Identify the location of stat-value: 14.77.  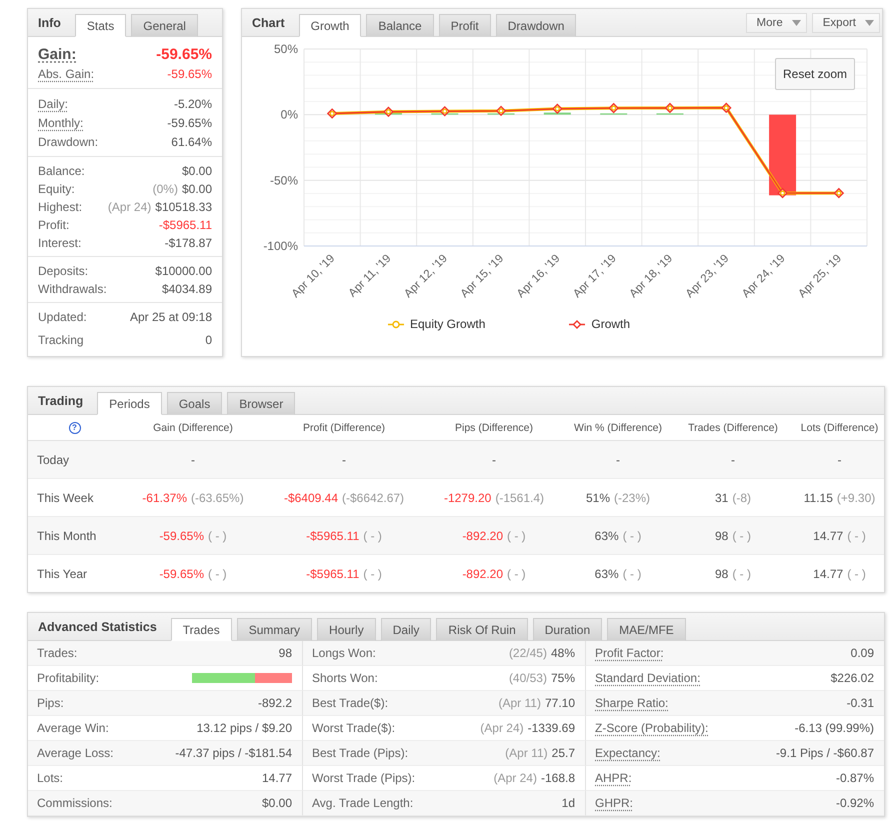
(277, 778).